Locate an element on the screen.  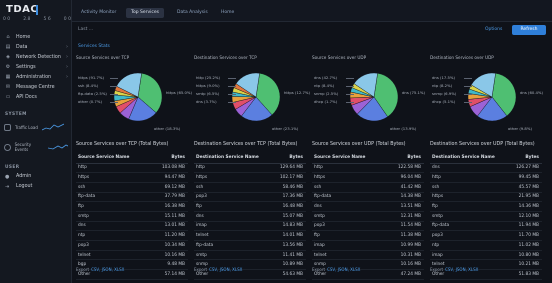
user-item-admin: ● Admin is located at coordinates (18, 176).